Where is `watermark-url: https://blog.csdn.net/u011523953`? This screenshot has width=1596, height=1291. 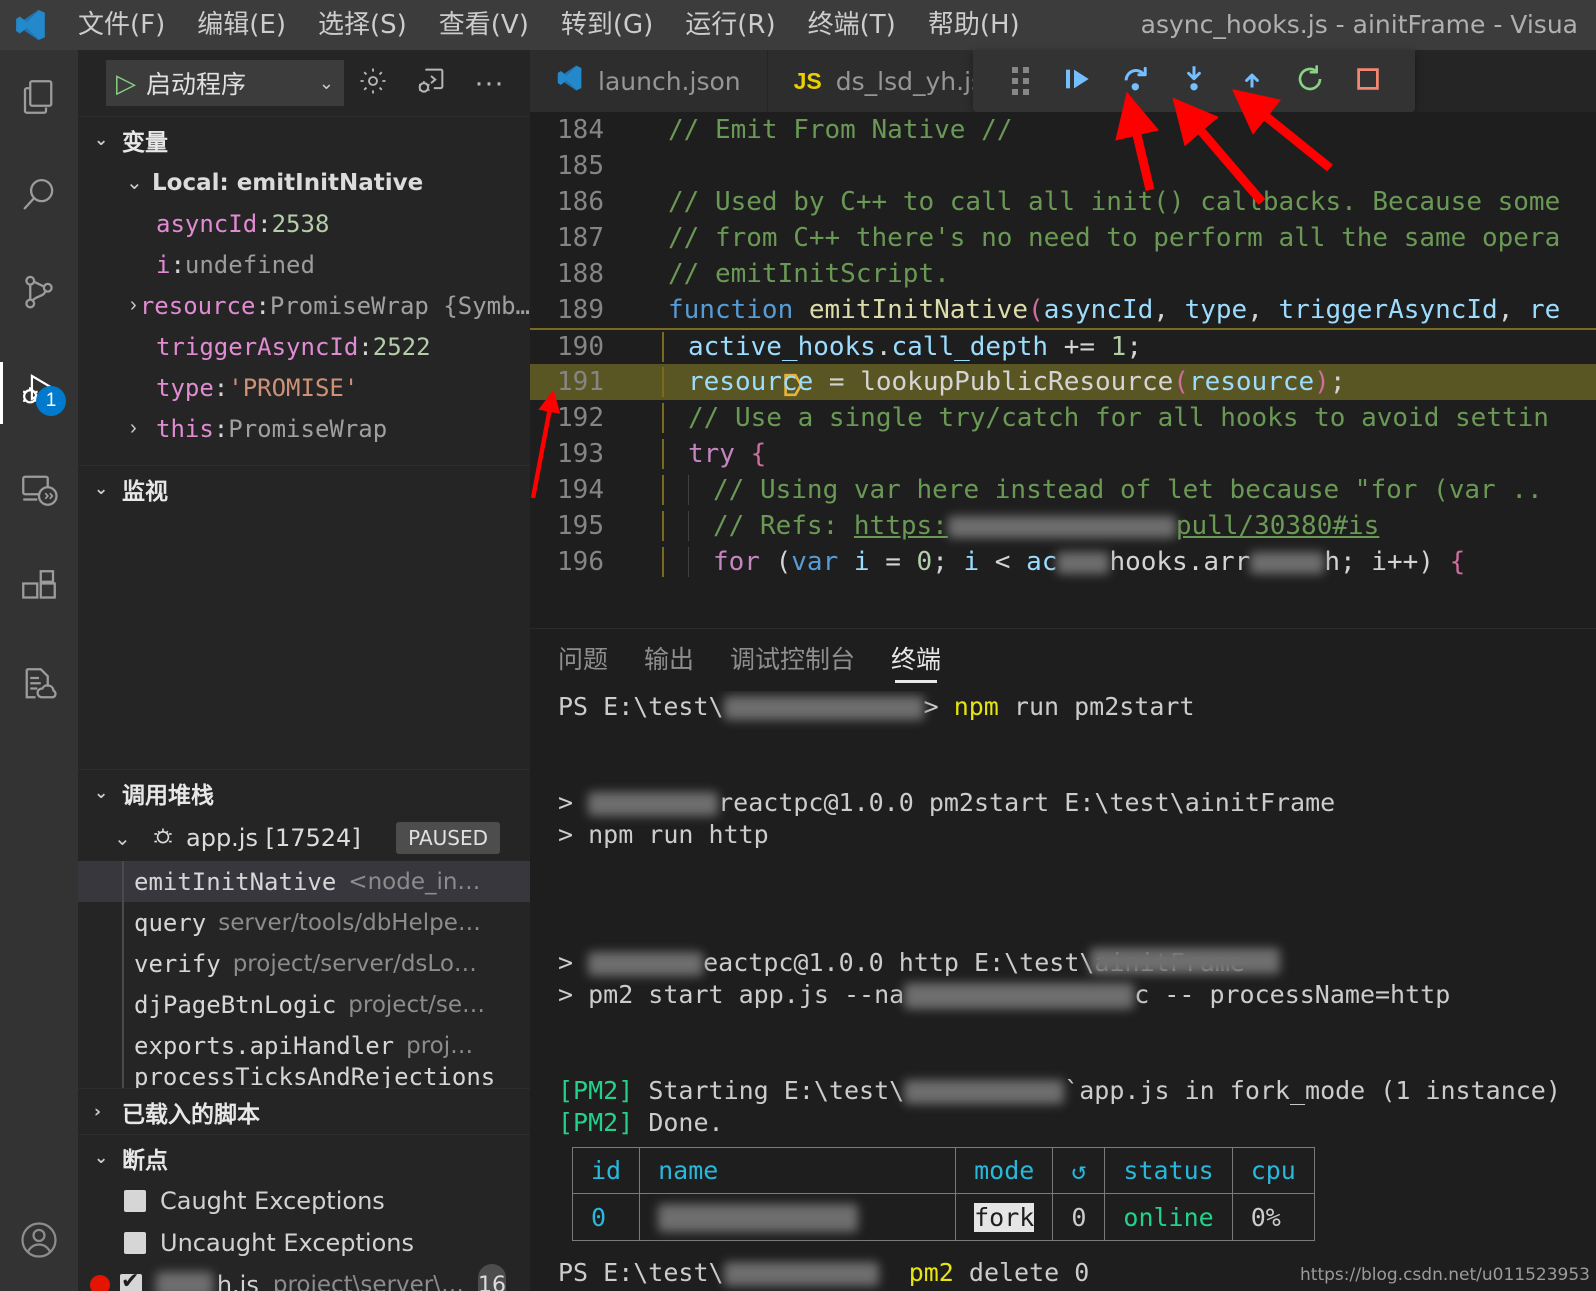 watermark-url: https://blog.csdn.net/u011523953 is located at coordinates (1445, 1275).